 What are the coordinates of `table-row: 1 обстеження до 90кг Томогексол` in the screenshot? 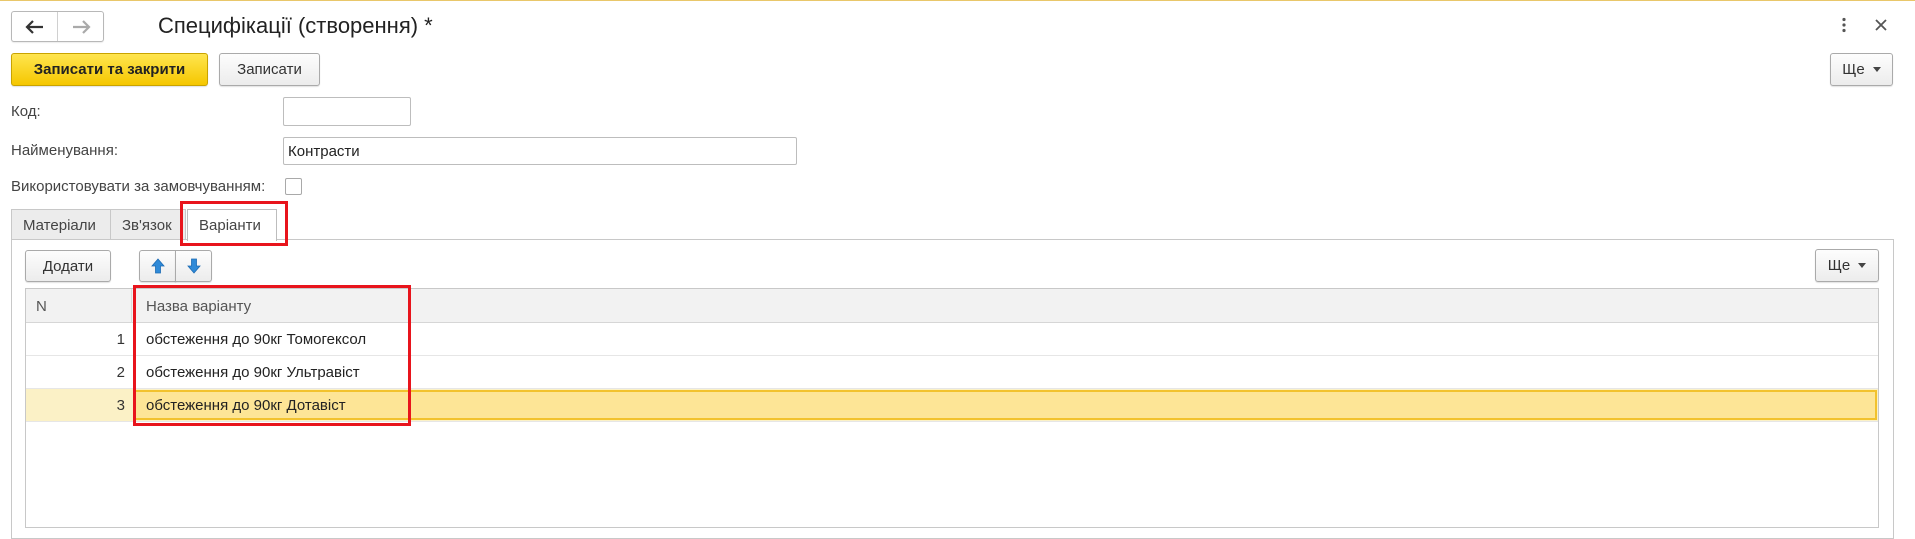 It's located at (952, 339).